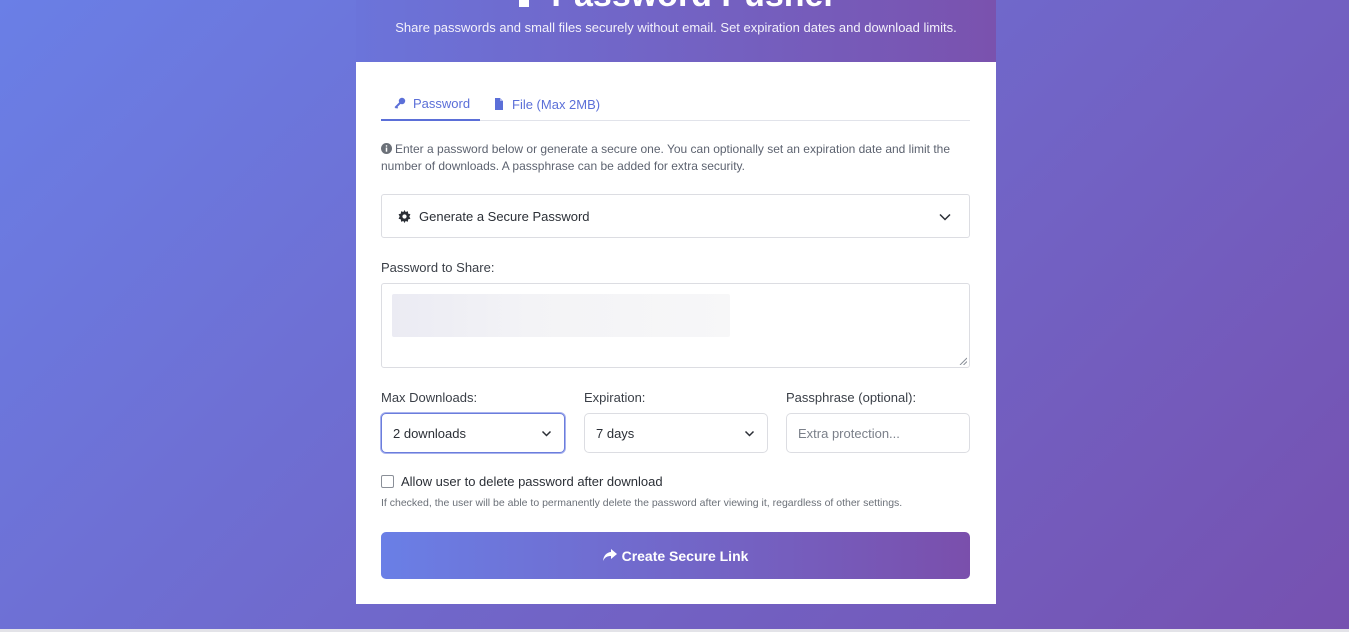 Image resolution: width=1349 pixels, height=632 pixels. Describe the element at coordinates (561, 315) in the screenshot. I see `password-value-blurred` at that location.